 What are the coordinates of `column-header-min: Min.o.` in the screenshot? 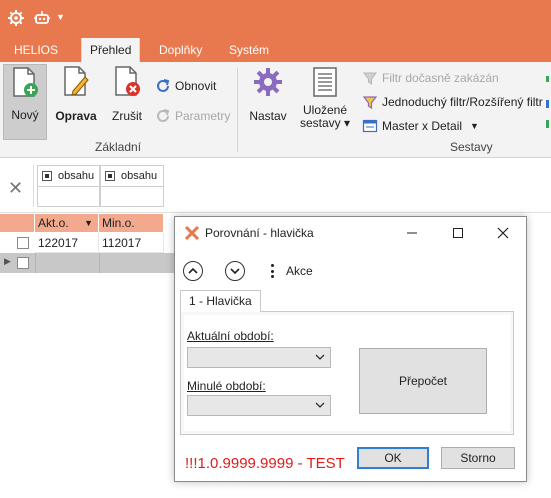 It's located at (131, 223).